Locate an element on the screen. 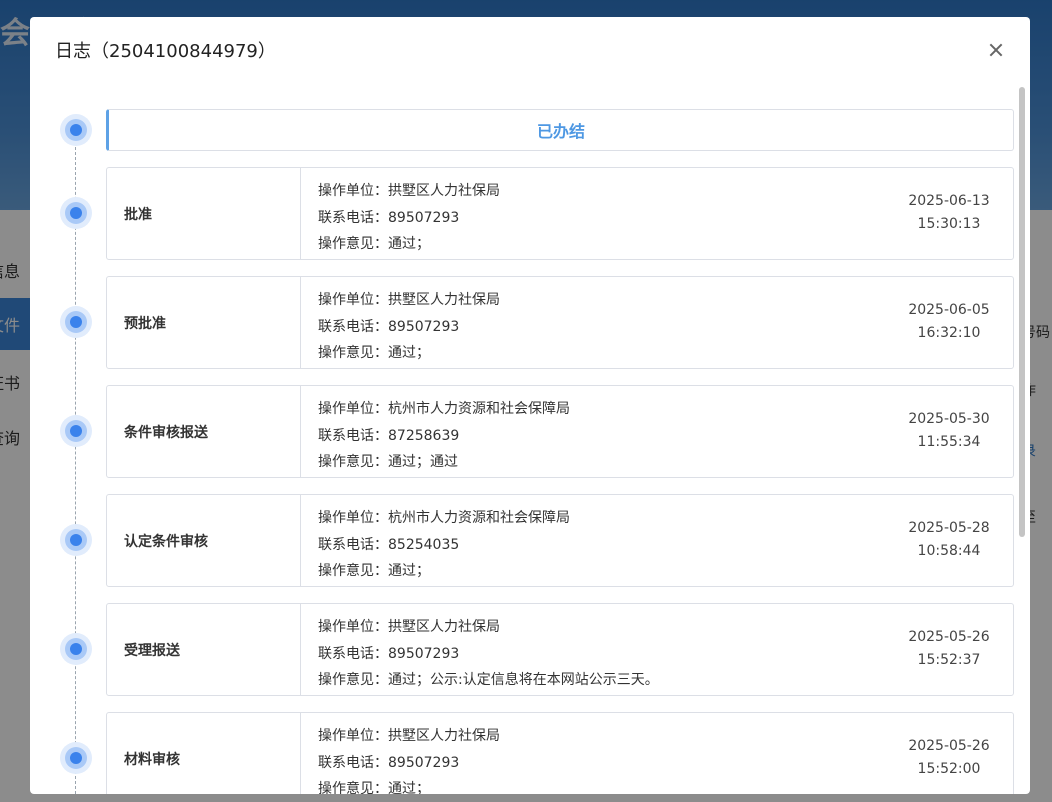 This screenshot has height=802, width=1052. entry-time: 15:30:13 is located at coordinates (949, 224).